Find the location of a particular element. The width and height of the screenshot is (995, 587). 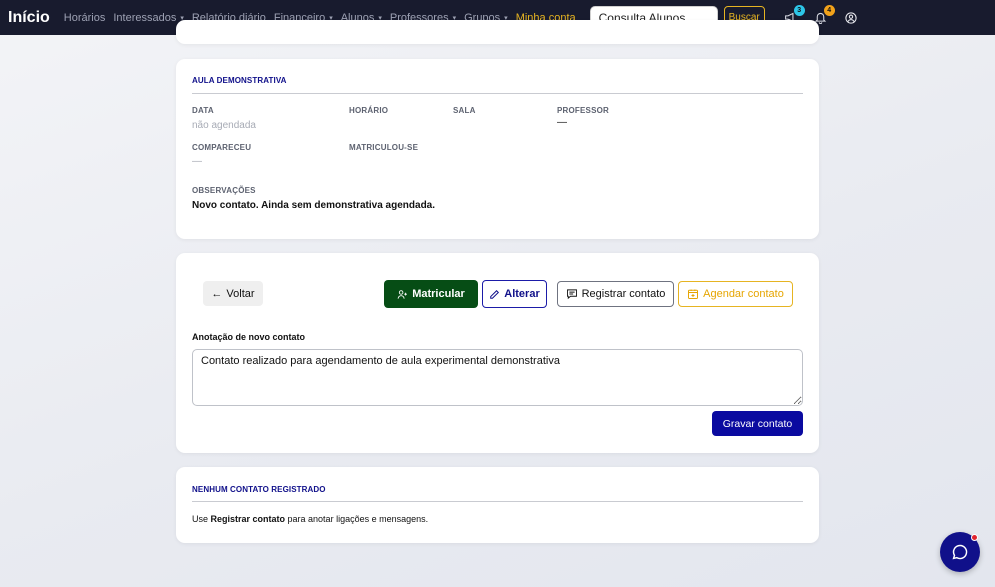

data-label: DATA is located at coordinates (203, 110).